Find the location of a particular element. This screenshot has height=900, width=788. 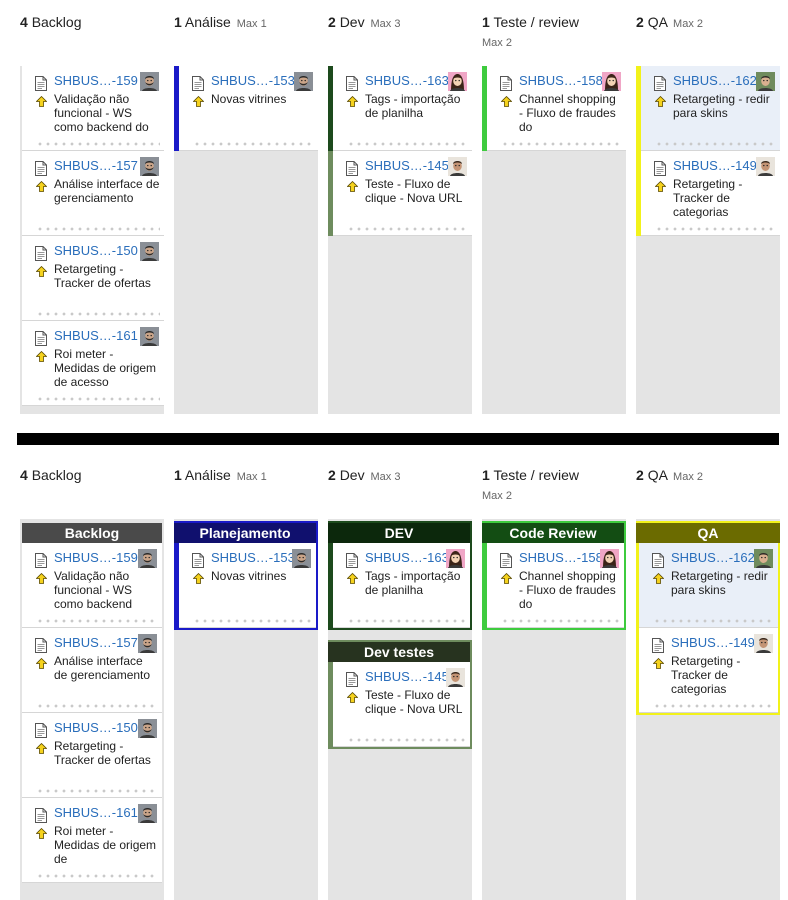

group-title: QA is located at coordinates (708, 533).